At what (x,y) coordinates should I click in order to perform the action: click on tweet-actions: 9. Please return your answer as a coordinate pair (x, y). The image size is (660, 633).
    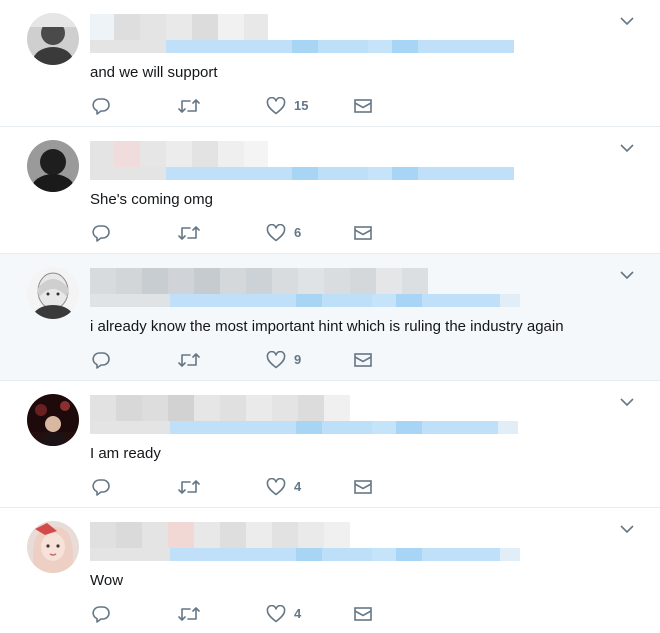
    Looking at the image, I should click on (242, 360).